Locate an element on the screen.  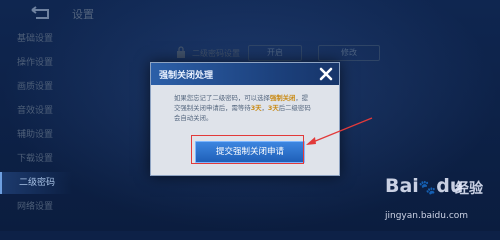
page-title: 设置 is located at coordinates (83, 14).